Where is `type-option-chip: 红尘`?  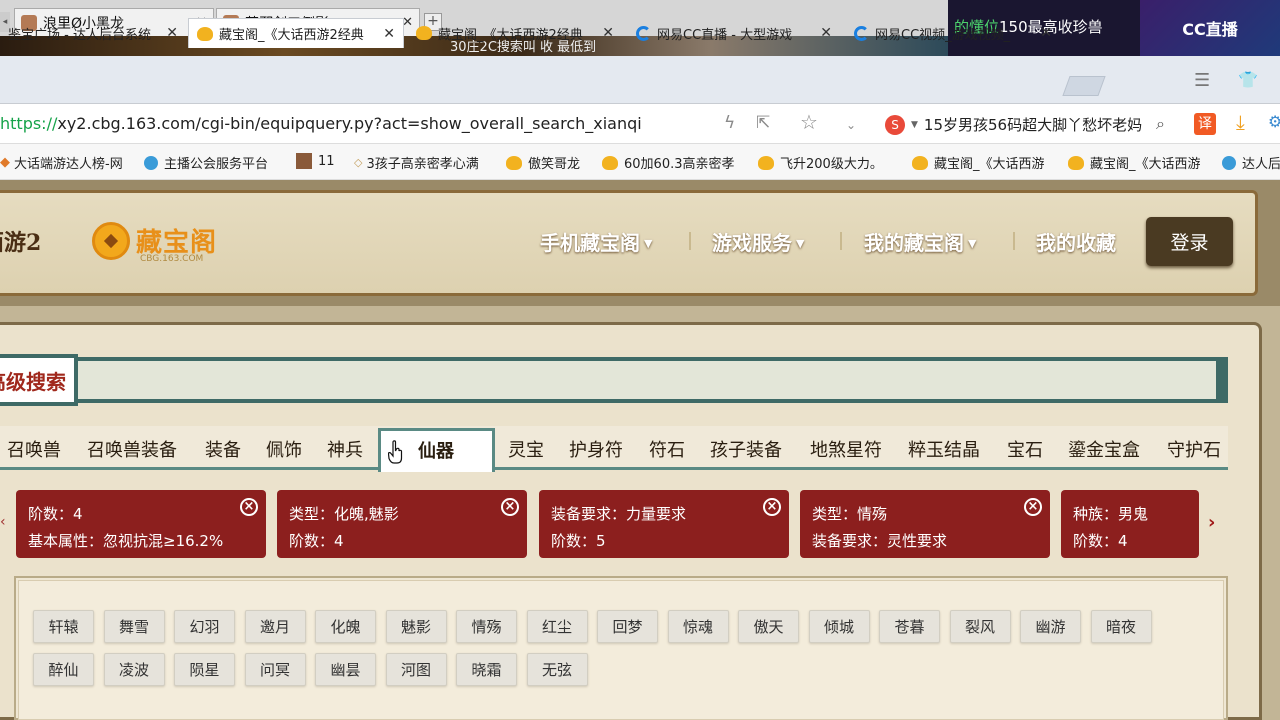
type-option-chip: 红尘 is located at coordinates (557, 626).